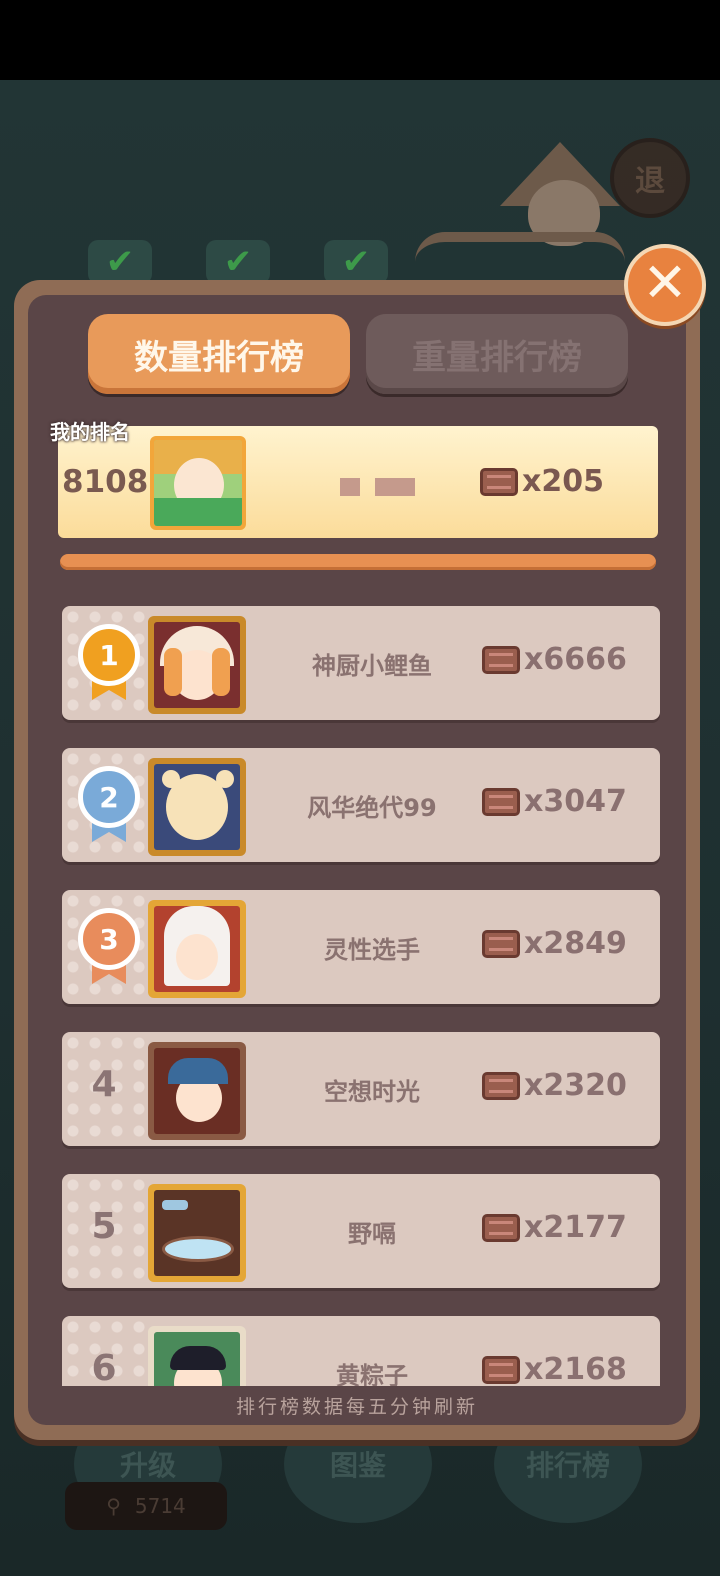 This screenshot has width=720, height=1576. I want to click on player-score: x6666, so click(554, 659).